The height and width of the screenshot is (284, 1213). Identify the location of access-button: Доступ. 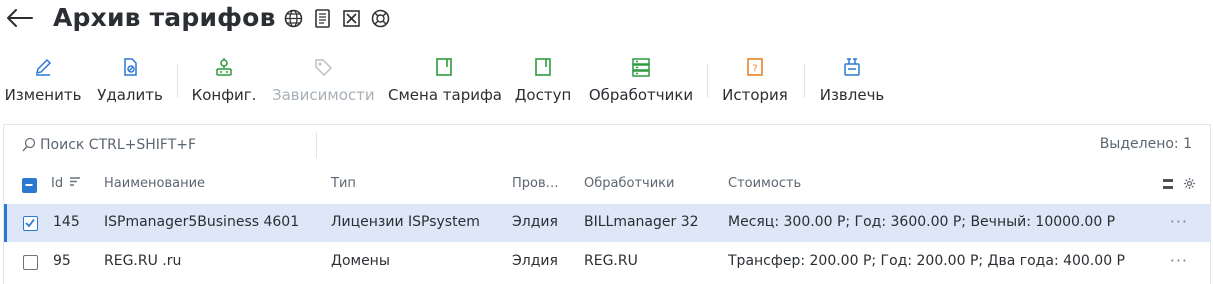
(543, 80).